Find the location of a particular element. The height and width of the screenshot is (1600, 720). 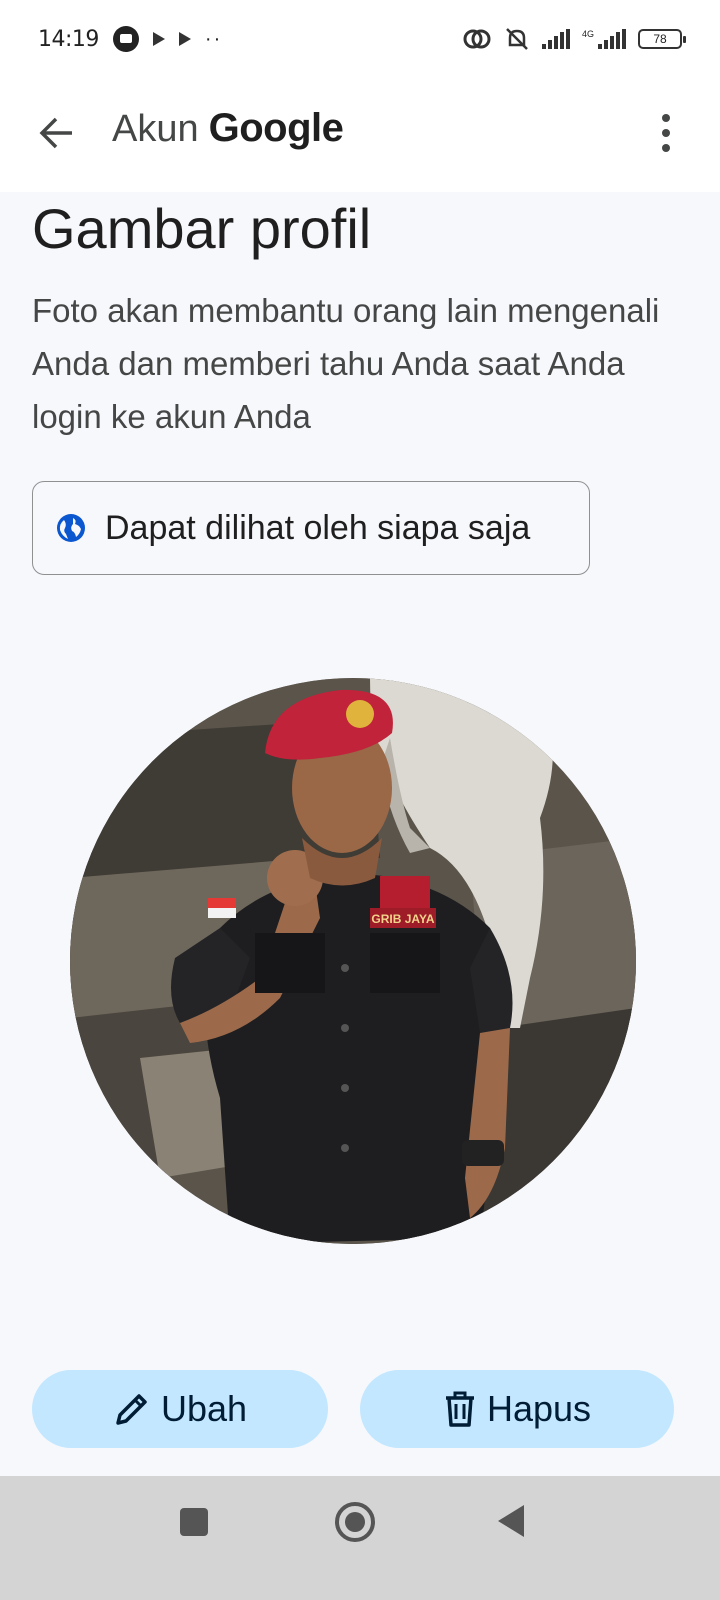

visibility-chip: Dapat dilihat oleh siapa saja is located at coordinates (311, 528).